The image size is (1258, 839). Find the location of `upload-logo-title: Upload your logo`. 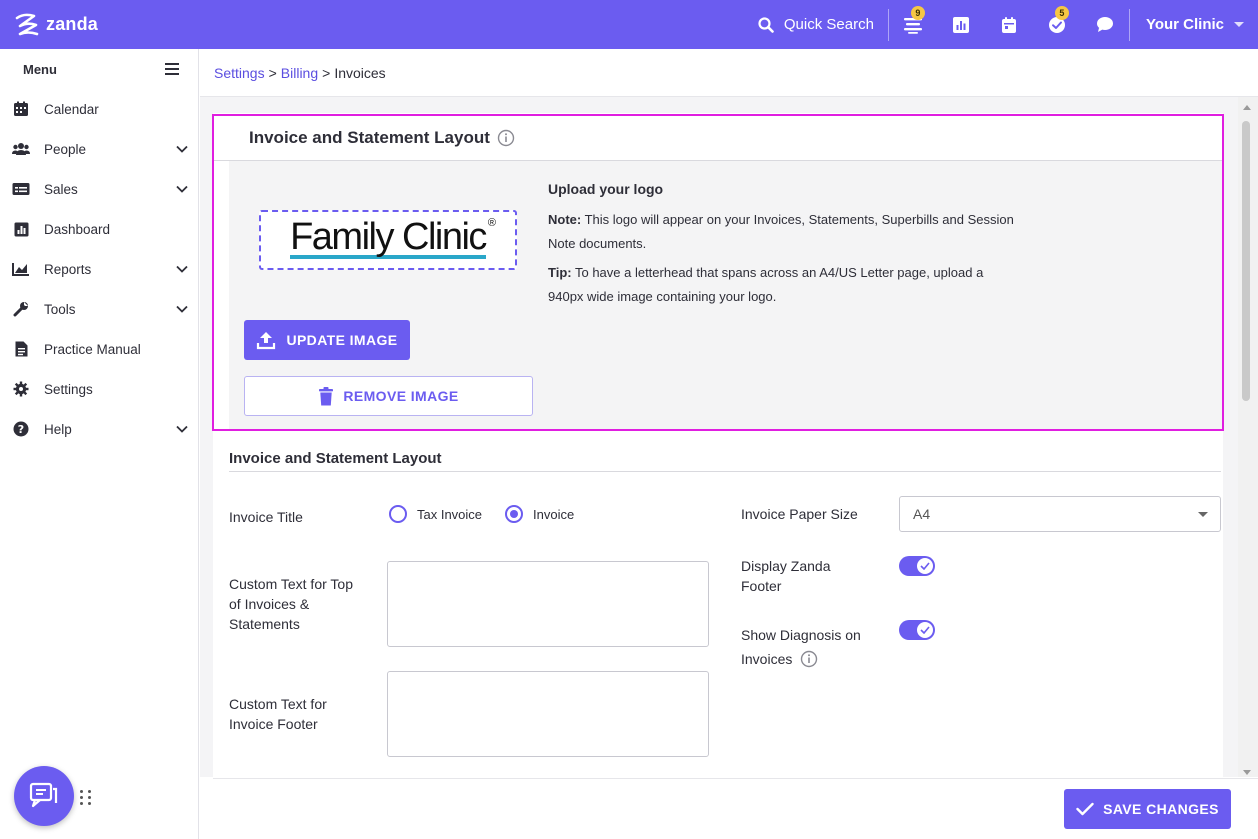

upload-logo-title: Upload your logo is located at coordinates (606, 189).